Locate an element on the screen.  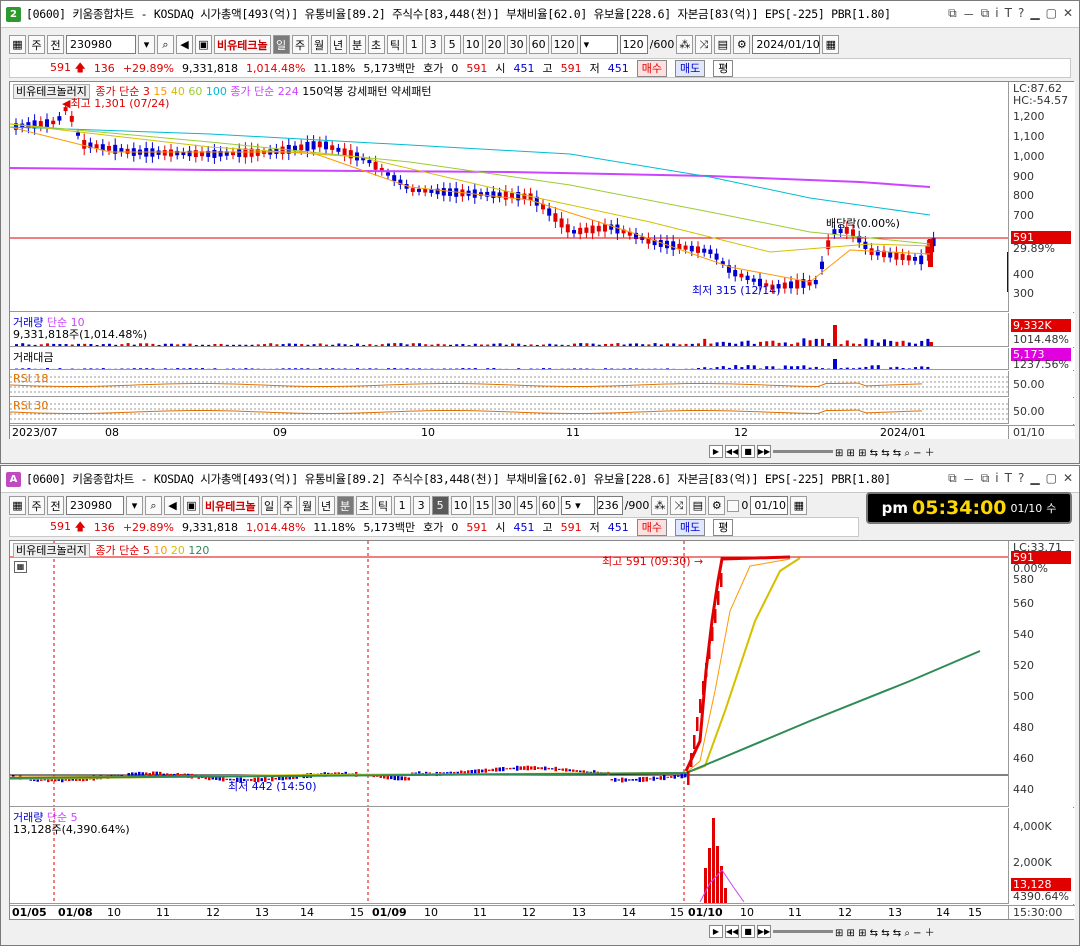
checkbox is located at coordinates (733, 505).